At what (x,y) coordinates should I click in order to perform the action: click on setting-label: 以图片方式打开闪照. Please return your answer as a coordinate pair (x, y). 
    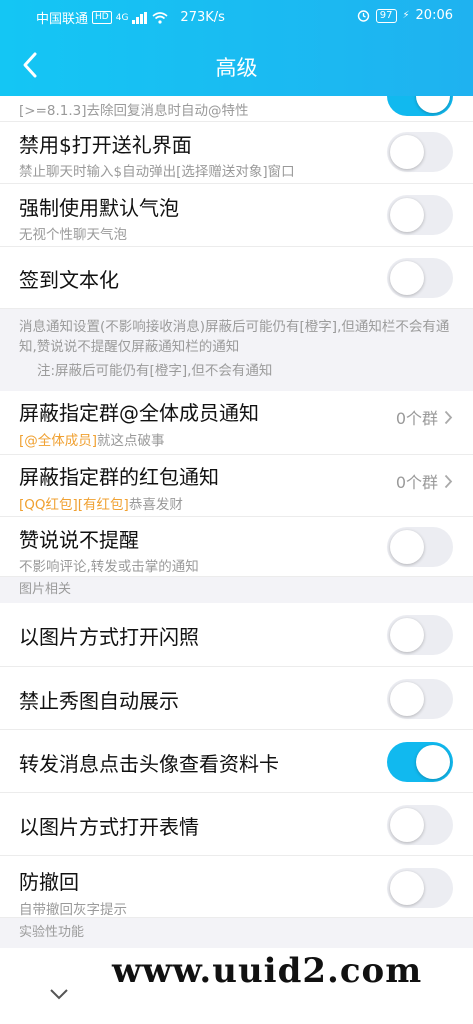
    Looking at the image, I should click on (109, 637).